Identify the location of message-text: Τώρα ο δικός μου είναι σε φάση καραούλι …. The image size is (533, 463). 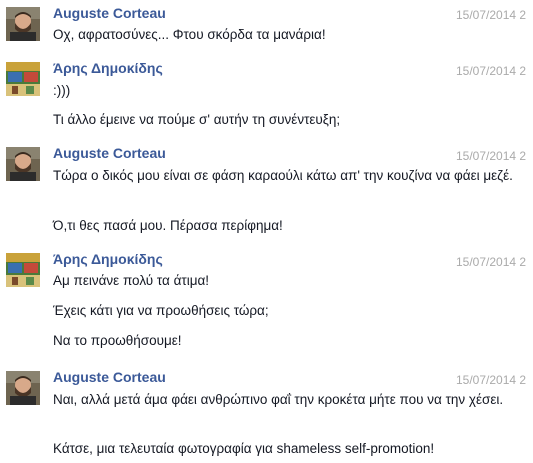
(283, 175).